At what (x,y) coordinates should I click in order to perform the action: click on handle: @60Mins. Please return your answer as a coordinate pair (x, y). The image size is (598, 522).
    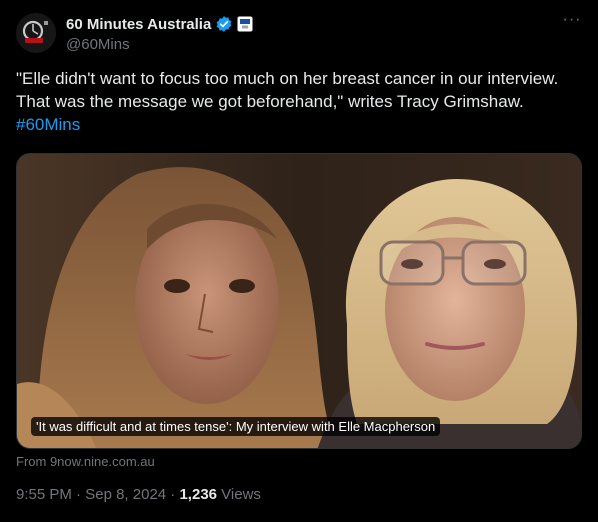
    Looking at the image, I should click on (159, 44).